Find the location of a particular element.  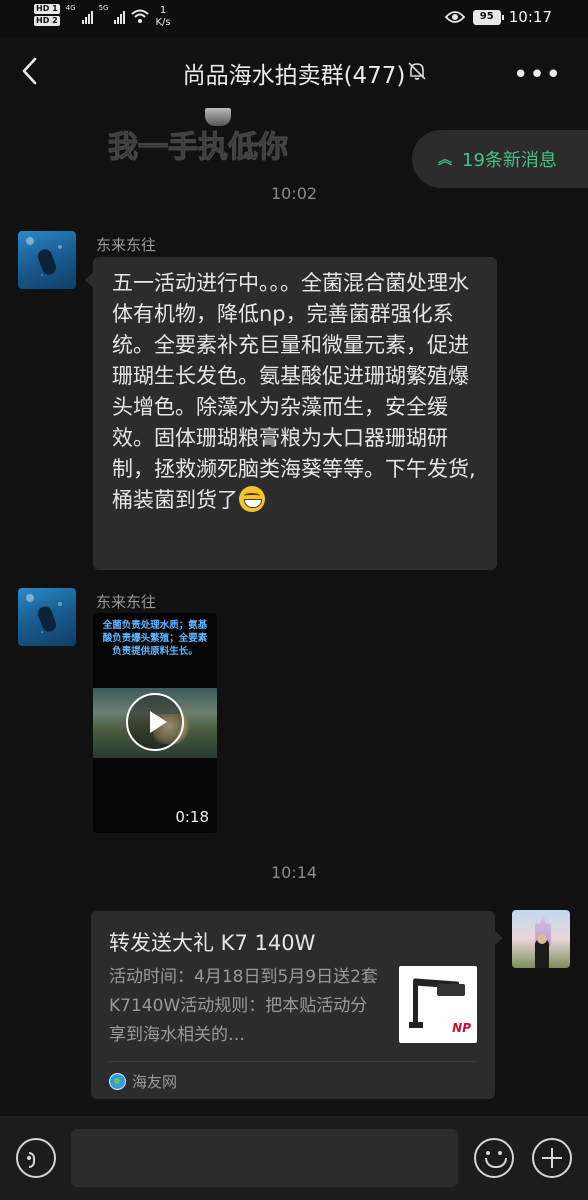

link-card-title: 转发送大礼 K7 140W is located at coordinates (212, 943).